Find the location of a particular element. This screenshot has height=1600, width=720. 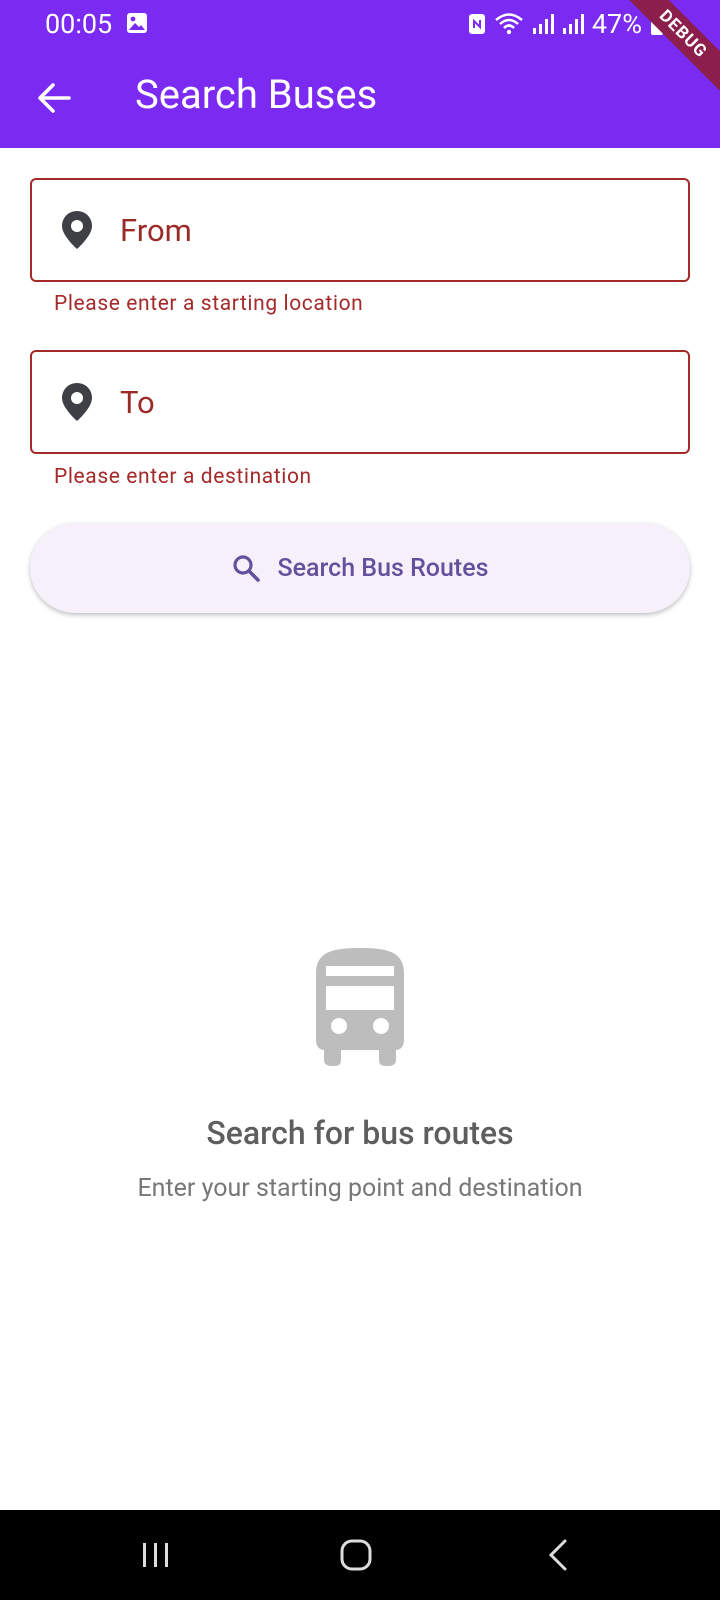

recents-button is located at coordinates (156, 1555).